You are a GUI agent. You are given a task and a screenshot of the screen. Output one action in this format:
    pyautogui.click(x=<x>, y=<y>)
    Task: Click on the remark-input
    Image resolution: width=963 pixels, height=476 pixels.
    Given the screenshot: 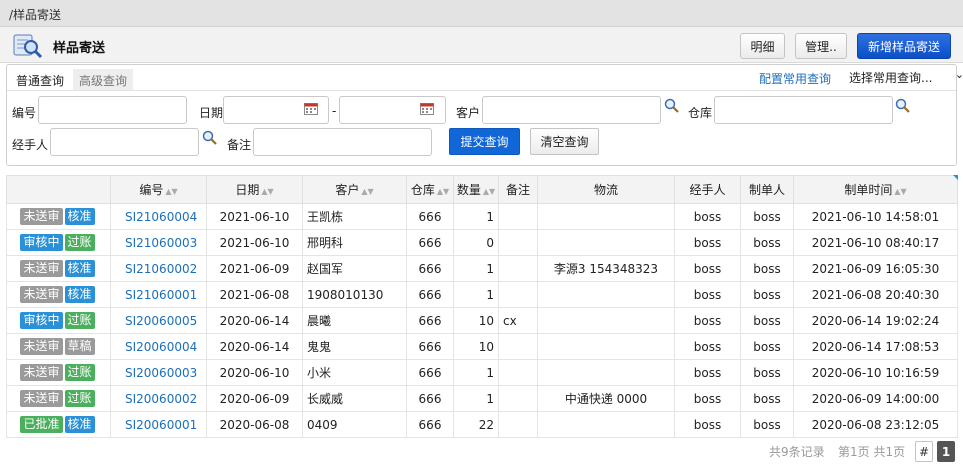 What is the action you would take?
    pyautogui.click(x=342, y=142)
    